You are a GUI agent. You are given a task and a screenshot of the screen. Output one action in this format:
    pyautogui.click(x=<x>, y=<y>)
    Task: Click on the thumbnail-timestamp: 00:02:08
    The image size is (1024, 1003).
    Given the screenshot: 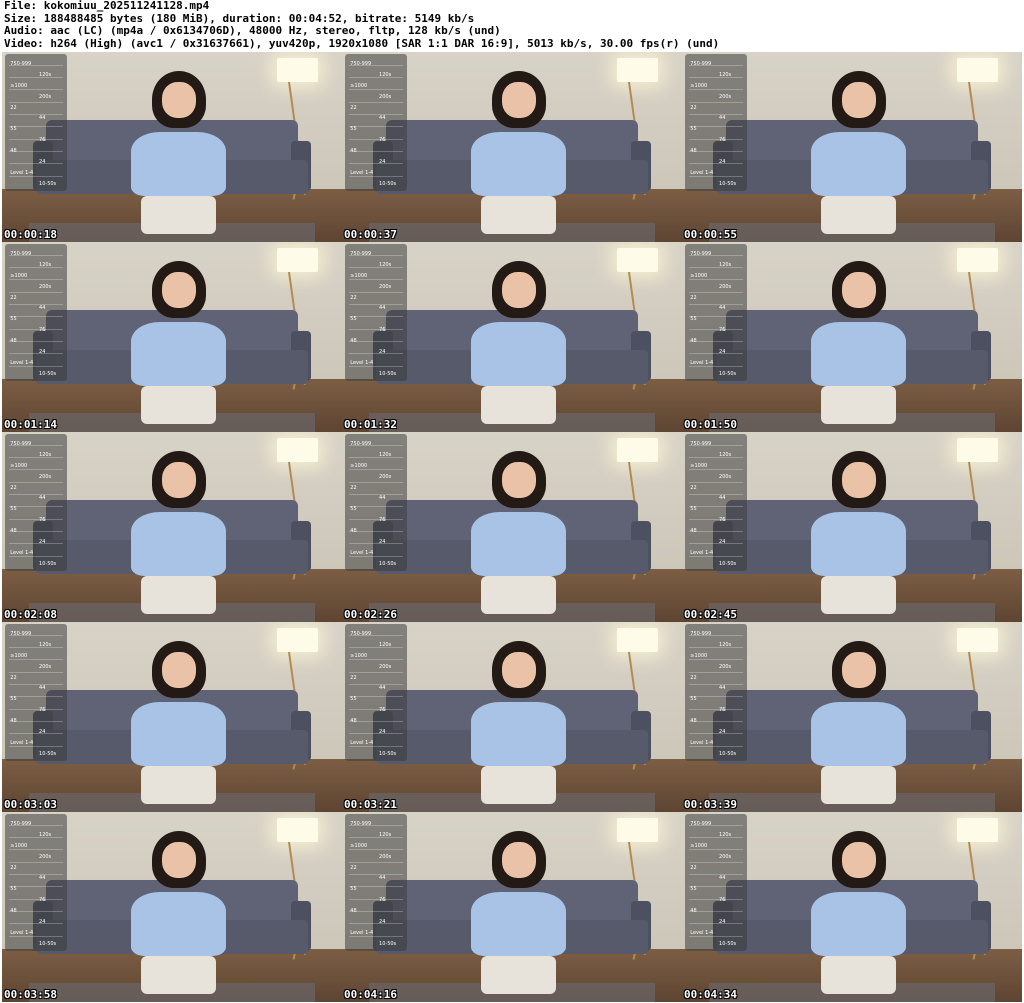 What is the action you would take?
    pyautogui.click(x=30, y=614)
    